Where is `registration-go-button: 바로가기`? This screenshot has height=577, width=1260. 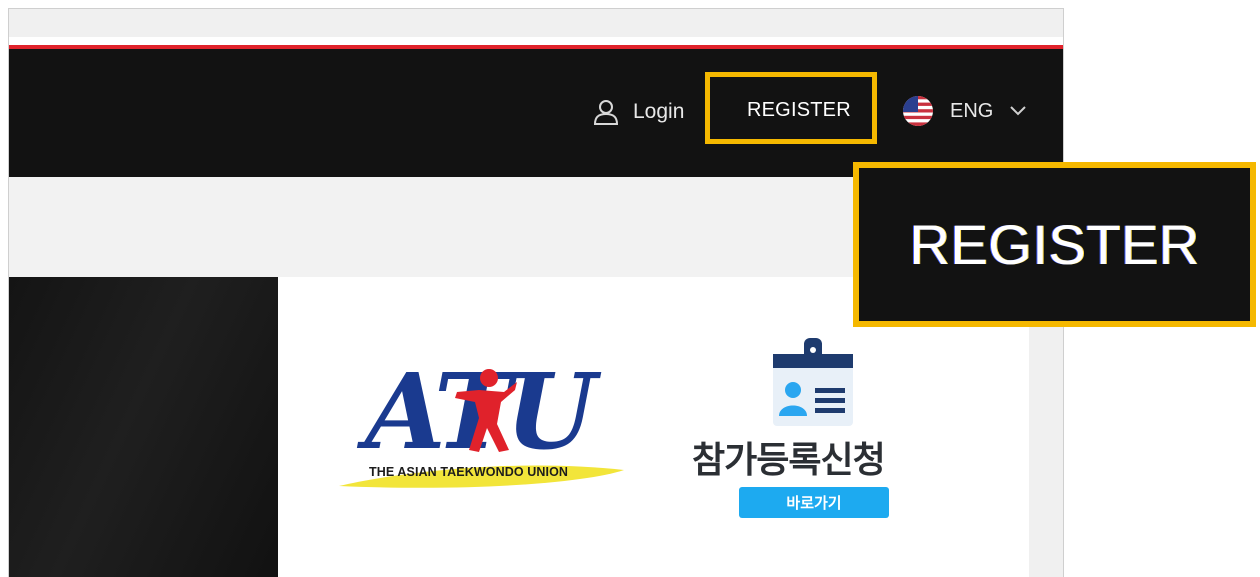 registration-go-button: 바로가기 is located at coordinates (814, 502).